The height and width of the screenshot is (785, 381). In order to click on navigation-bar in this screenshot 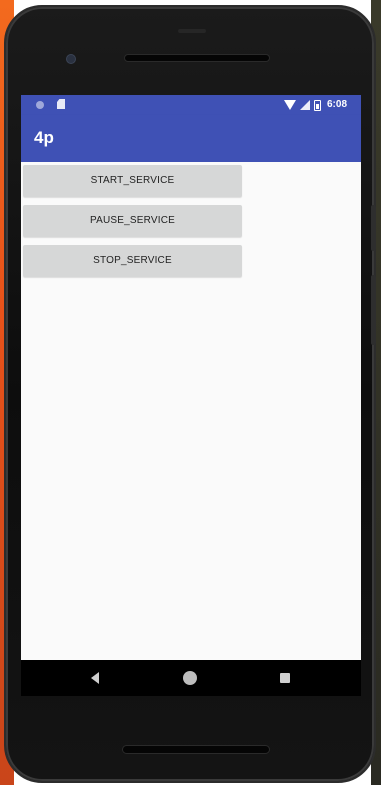, I will do `click(191, 678)`.